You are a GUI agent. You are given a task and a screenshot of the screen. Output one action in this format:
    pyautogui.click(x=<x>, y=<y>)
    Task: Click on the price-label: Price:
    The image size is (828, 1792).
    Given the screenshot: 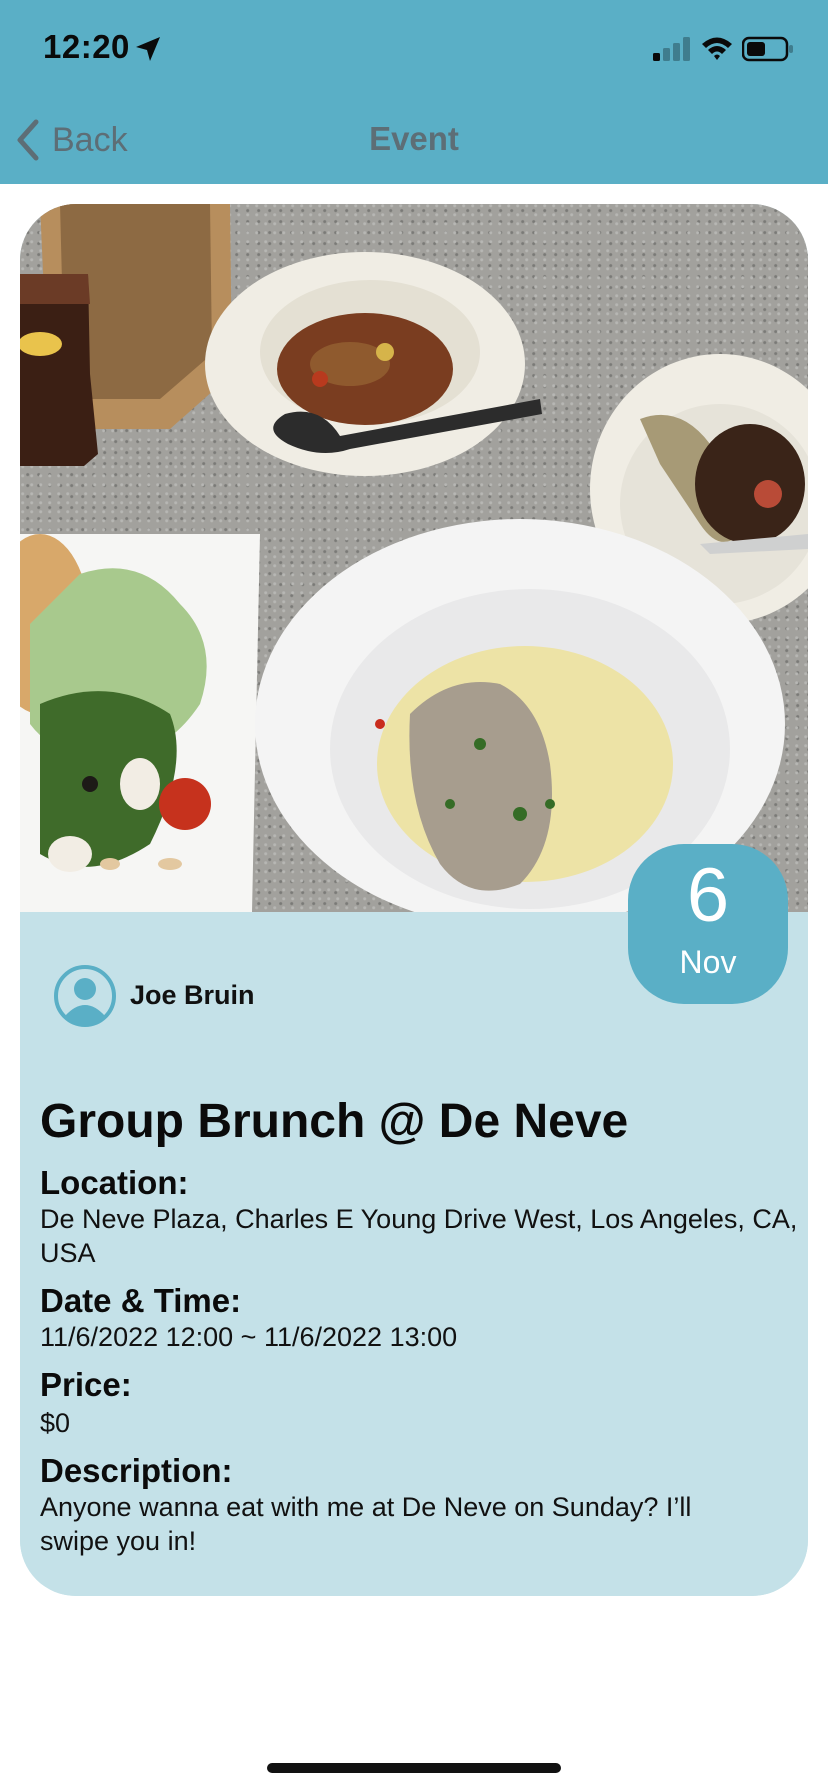 What is the action you would take?
    pyautogui.click(x=86, y=1384)
    